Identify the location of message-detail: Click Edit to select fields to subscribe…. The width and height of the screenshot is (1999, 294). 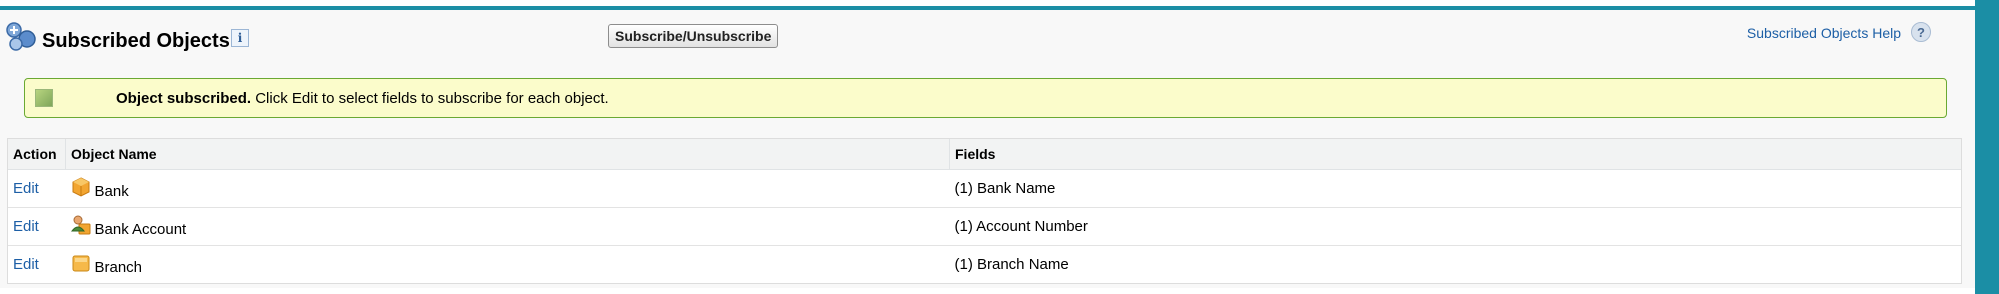
(432, 98).